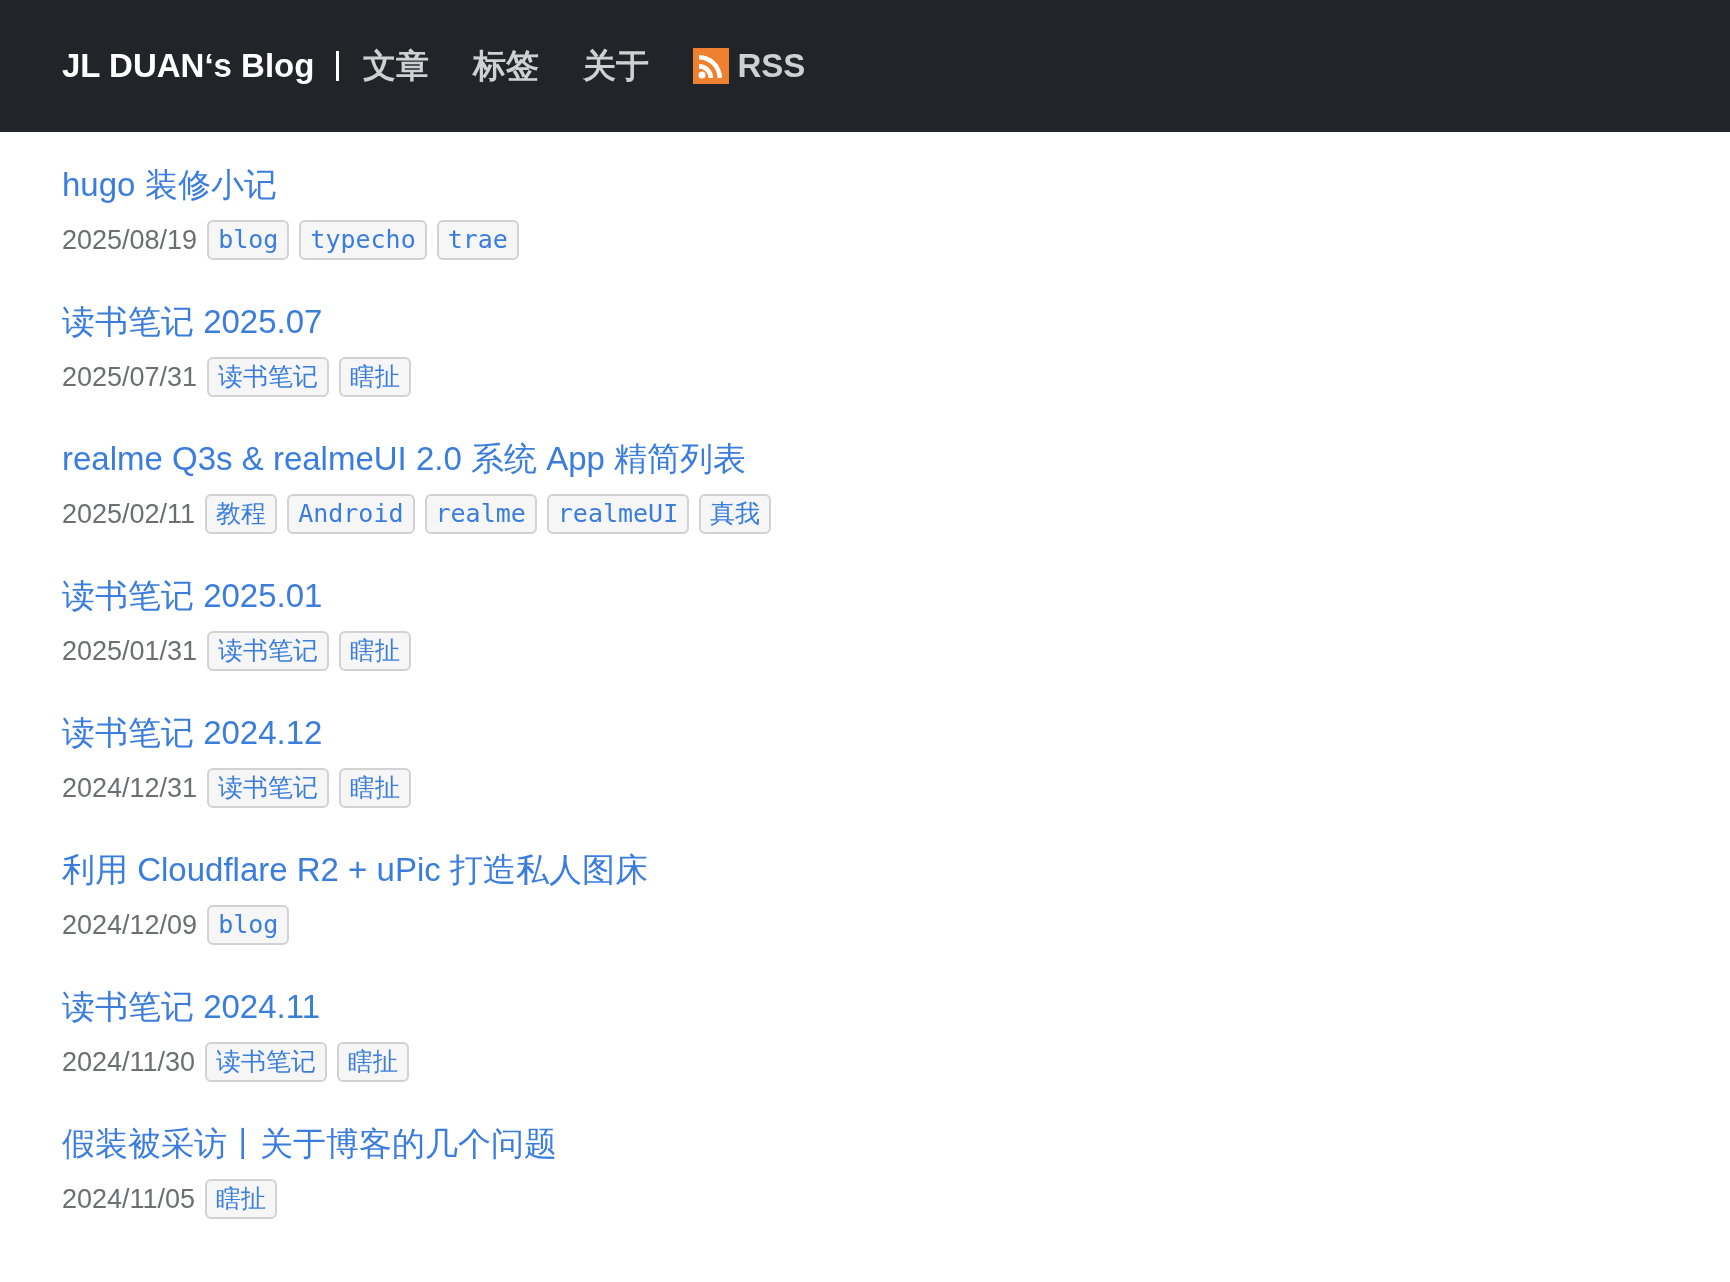 This screenshot has height=1282, width=1730. I want to click on nav-link: 关于, so click(616, 66).